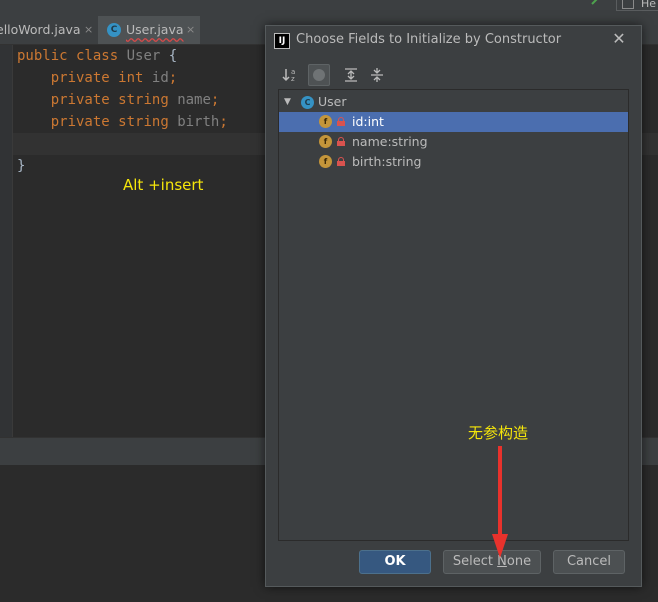 The width and height of the screenshot is (658, 602). Describe the element at coordinates (377, 75) in the screenshot. I see `collapse-all-icon` at that location.